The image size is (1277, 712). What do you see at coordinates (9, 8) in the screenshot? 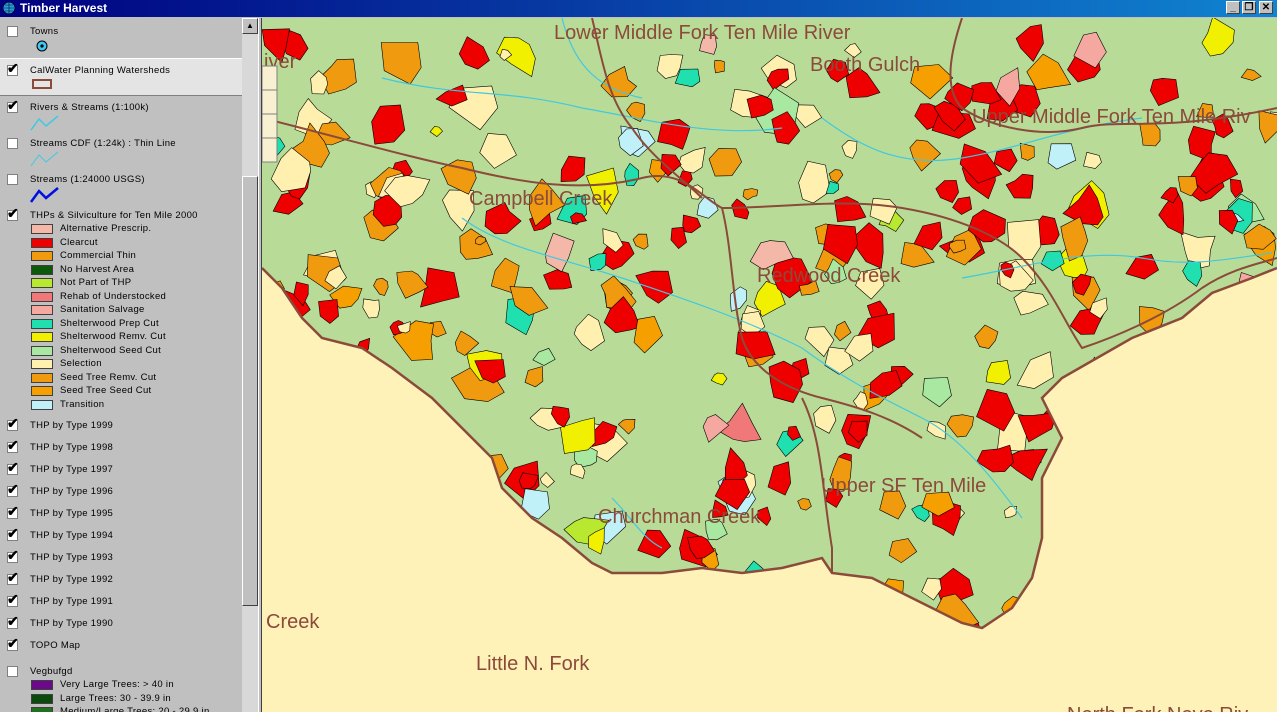
I see `app-globe-icon` at bounding box center [9, 8].